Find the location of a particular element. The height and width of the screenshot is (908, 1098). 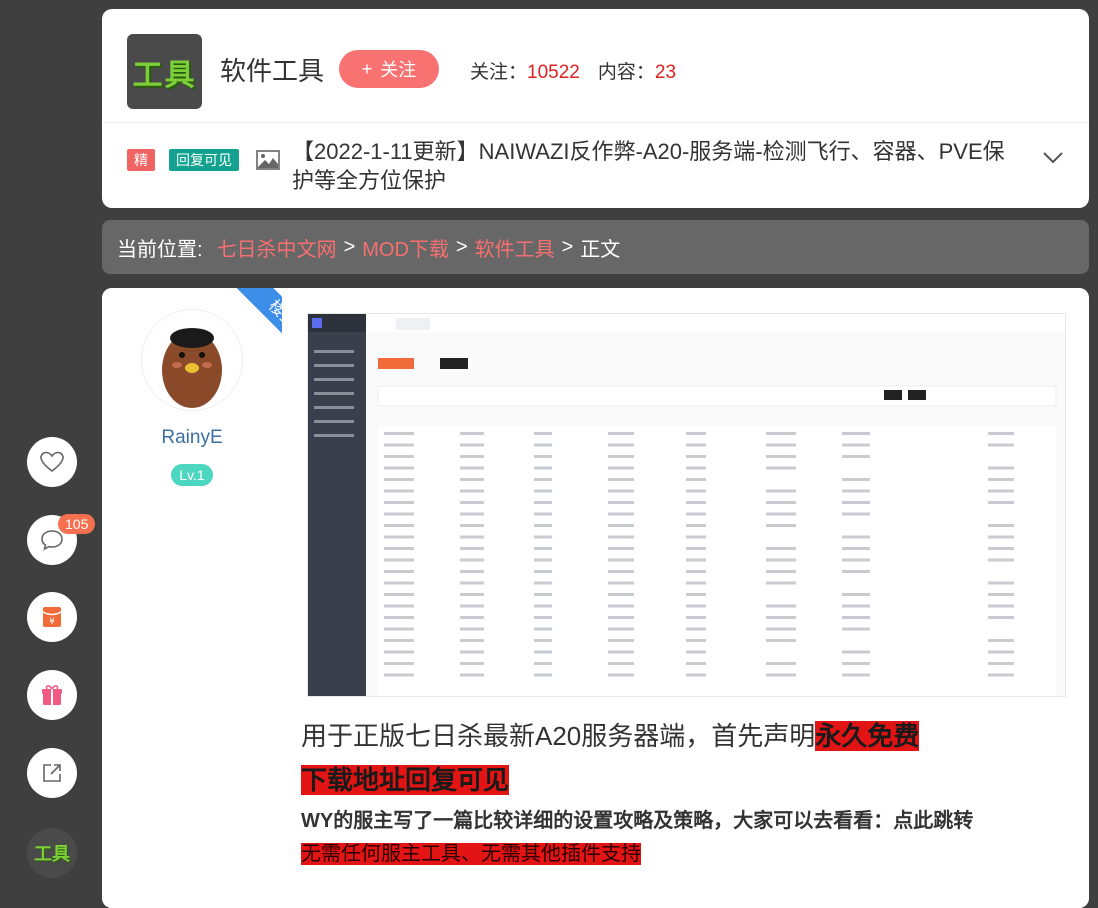

no-tools-highlight: 无需任何服主工具、无需其他插件支持 is located at coordinates (471, 854).